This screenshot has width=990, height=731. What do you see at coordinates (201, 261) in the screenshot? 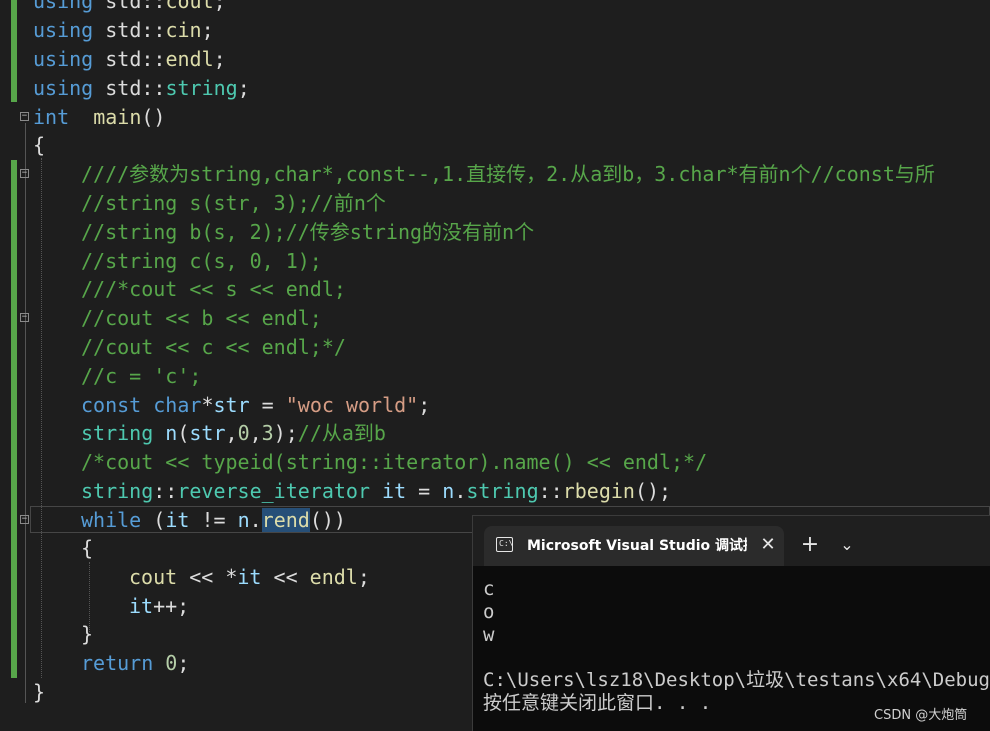
I see `code-comment: //string c(s, 0, 1);` at bounding box center [201, 261].